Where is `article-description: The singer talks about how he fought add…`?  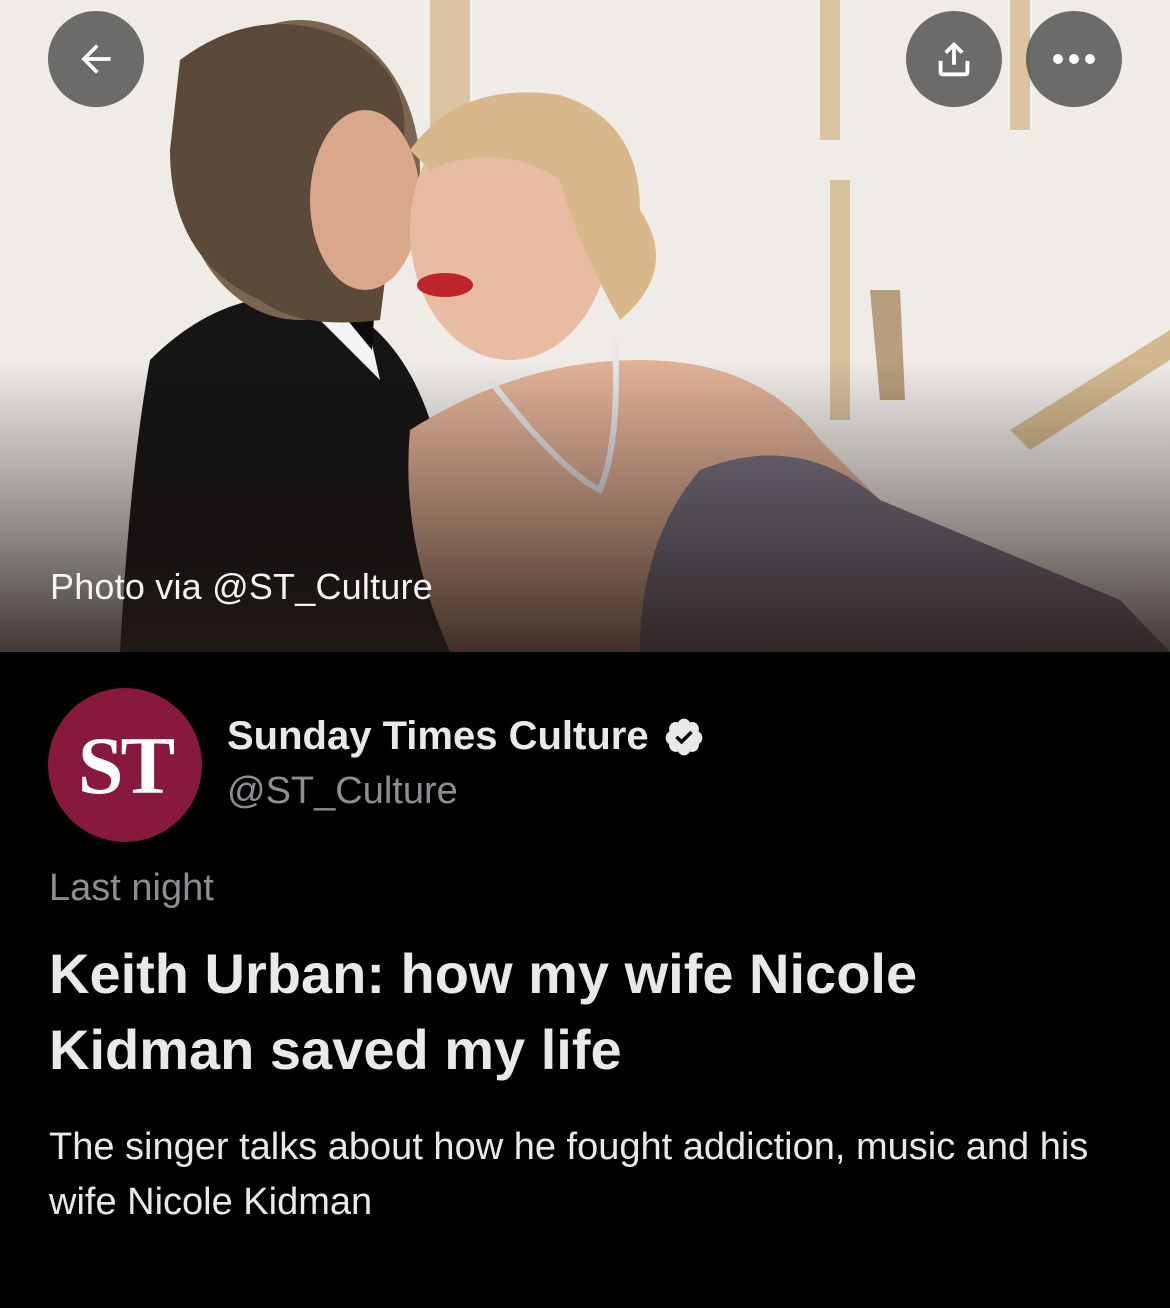 article-description: The singer talks about how he fought add… is located at coordinates (569, 1174).